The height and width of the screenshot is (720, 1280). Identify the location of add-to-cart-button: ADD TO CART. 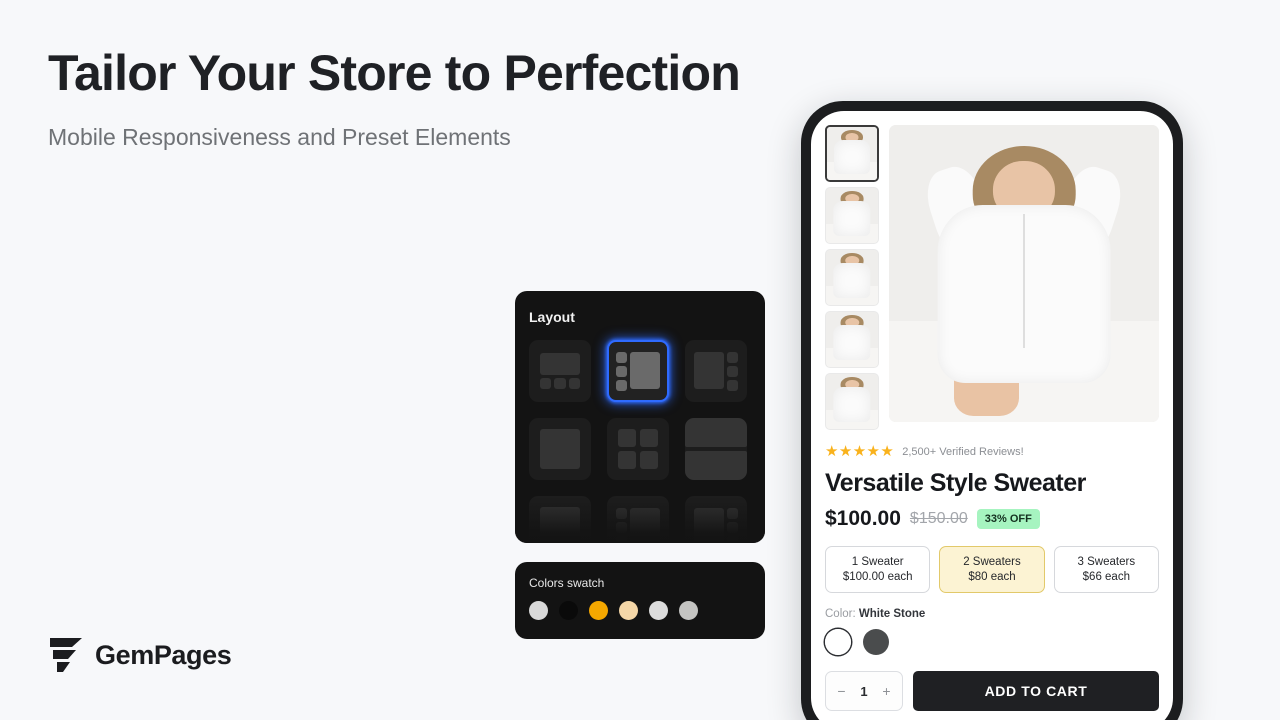
(1036, 691).